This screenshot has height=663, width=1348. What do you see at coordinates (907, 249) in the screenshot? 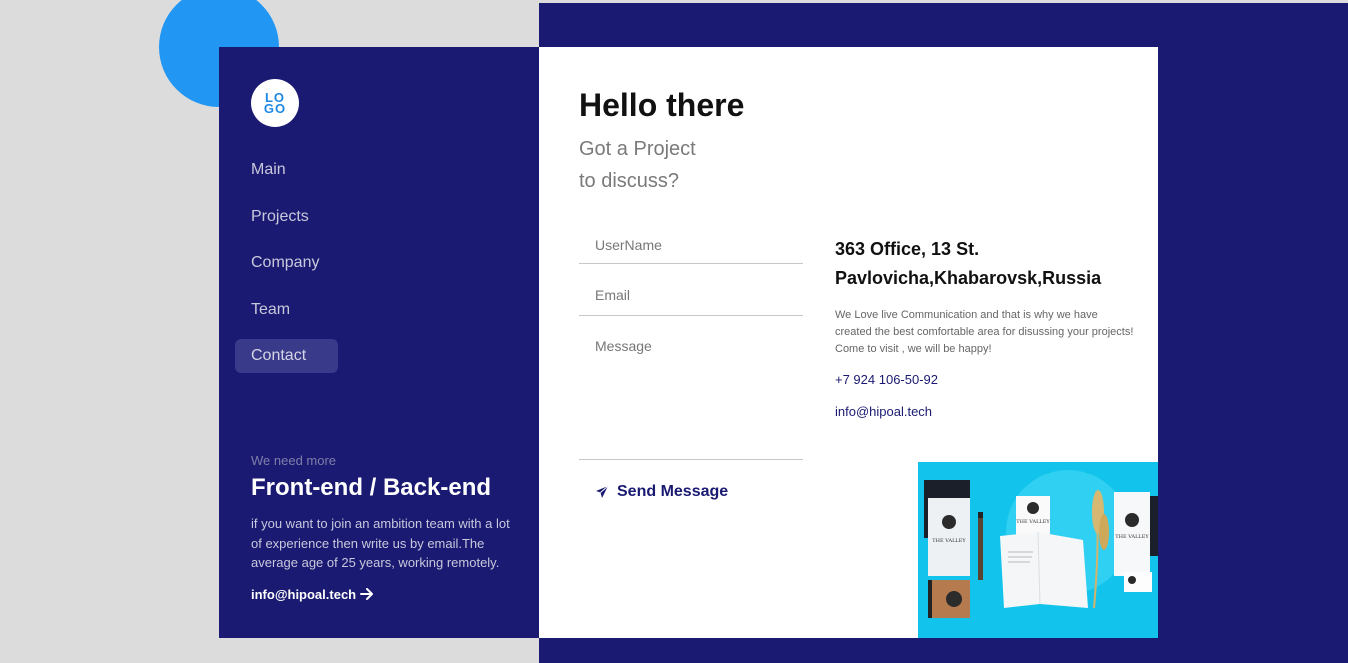
I see `address-line-1: 363 Office, 13 St.` at bounding box center [907, 249].